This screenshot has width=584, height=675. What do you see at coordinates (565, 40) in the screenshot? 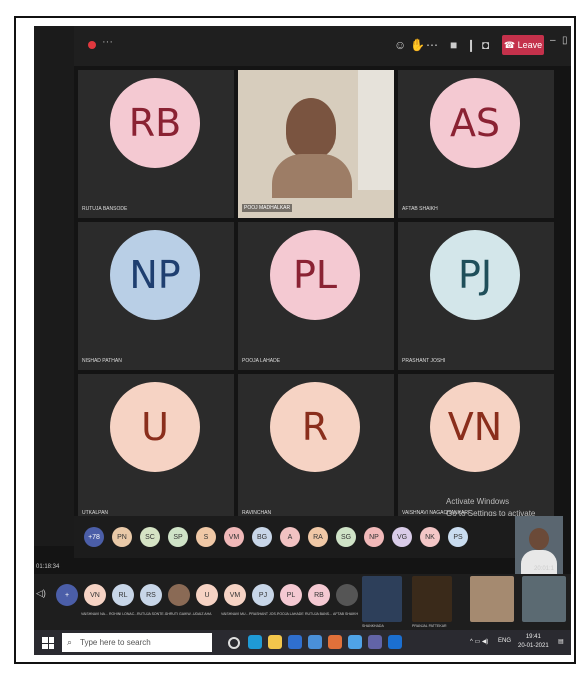
I see `restore-icon: ▯` at bounding box center [565, 40].